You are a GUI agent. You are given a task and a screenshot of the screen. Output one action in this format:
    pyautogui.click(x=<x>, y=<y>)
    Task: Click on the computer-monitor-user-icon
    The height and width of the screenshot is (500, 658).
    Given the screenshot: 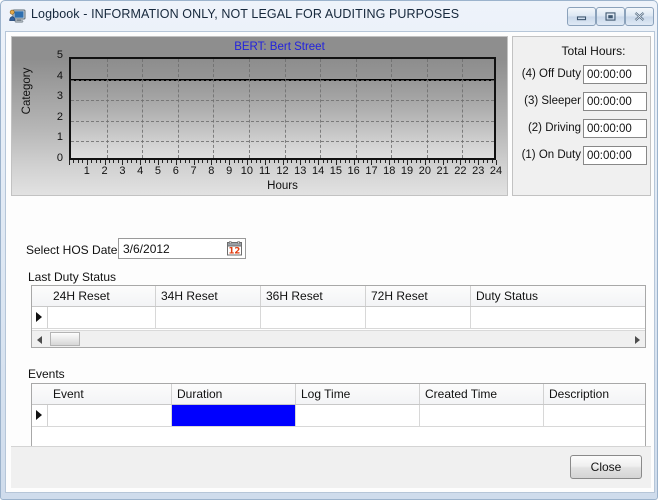 What is the action you would take?
    pyautogui.click(x=17, y=16)
    